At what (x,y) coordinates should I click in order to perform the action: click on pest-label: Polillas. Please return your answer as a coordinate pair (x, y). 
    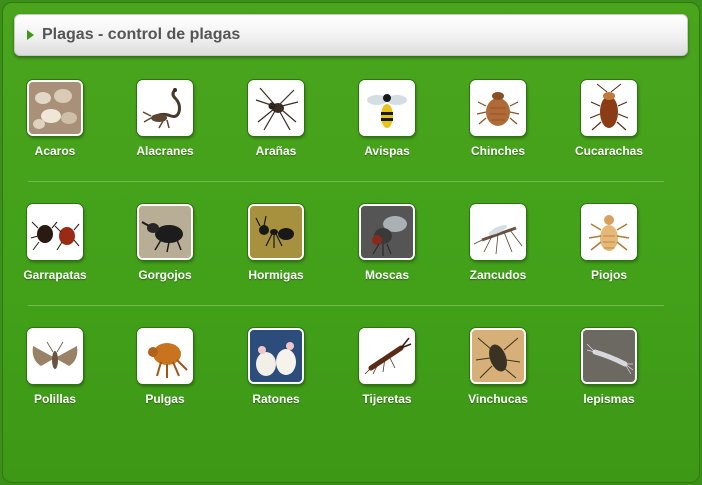
    Looking at the image, I should click on (55, 399).